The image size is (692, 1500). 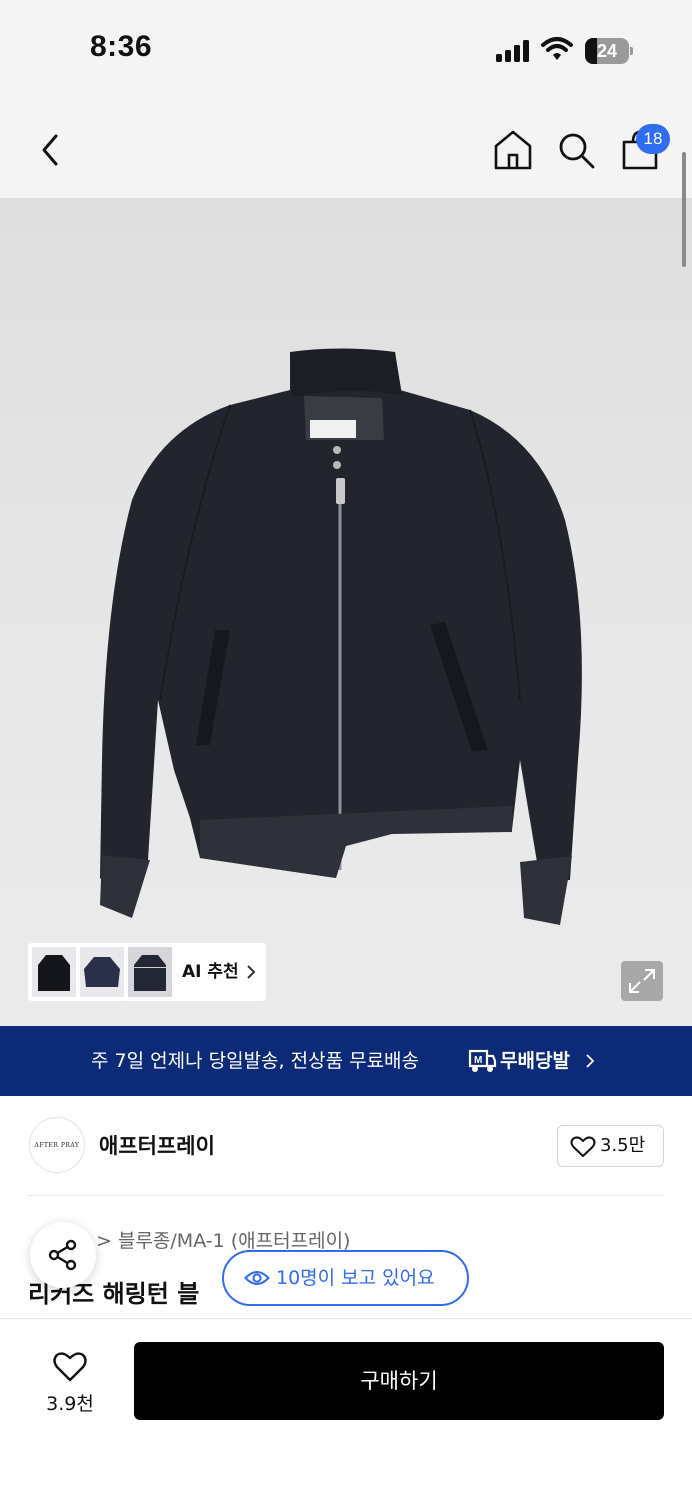 What do you see at coordinates (346, 1195) in the screenshot?
I see `divider` at bounding box center [346, 1195].